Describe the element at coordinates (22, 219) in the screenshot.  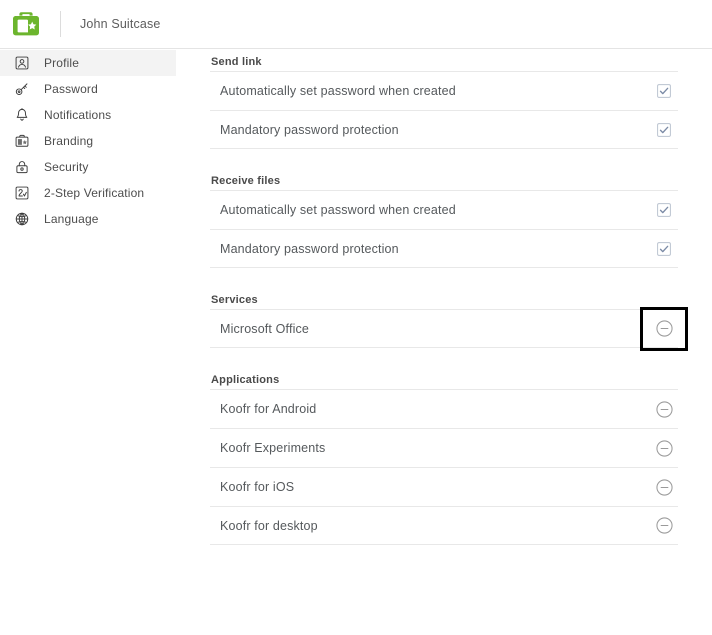
I see `globe-icon` at that location.